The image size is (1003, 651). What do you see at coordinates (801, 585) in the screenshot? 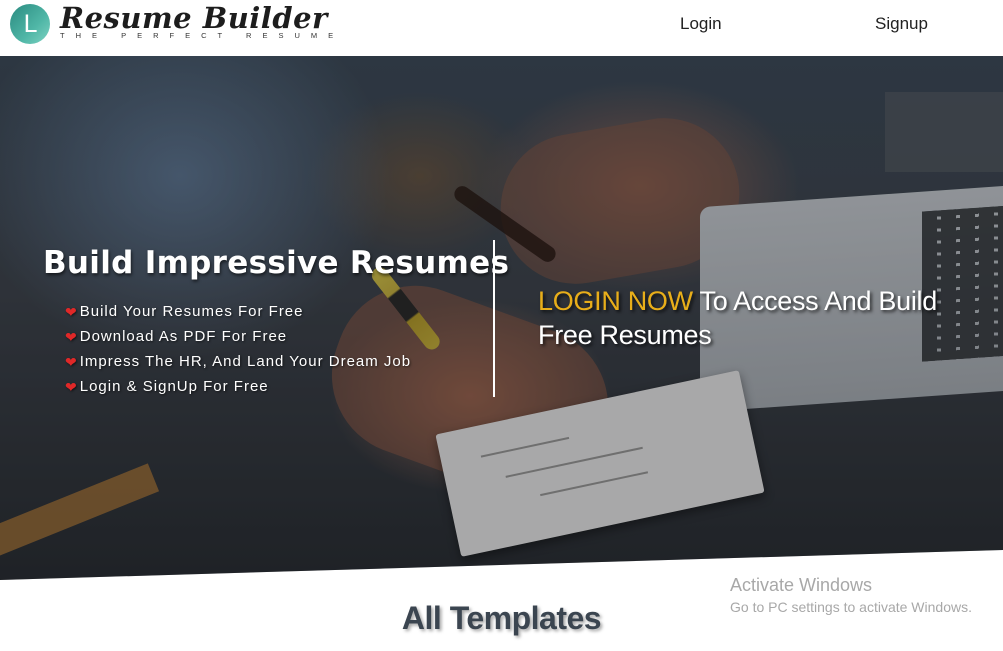
I see `watermark-title: Activate Windows` at bounding box center [801, 585].